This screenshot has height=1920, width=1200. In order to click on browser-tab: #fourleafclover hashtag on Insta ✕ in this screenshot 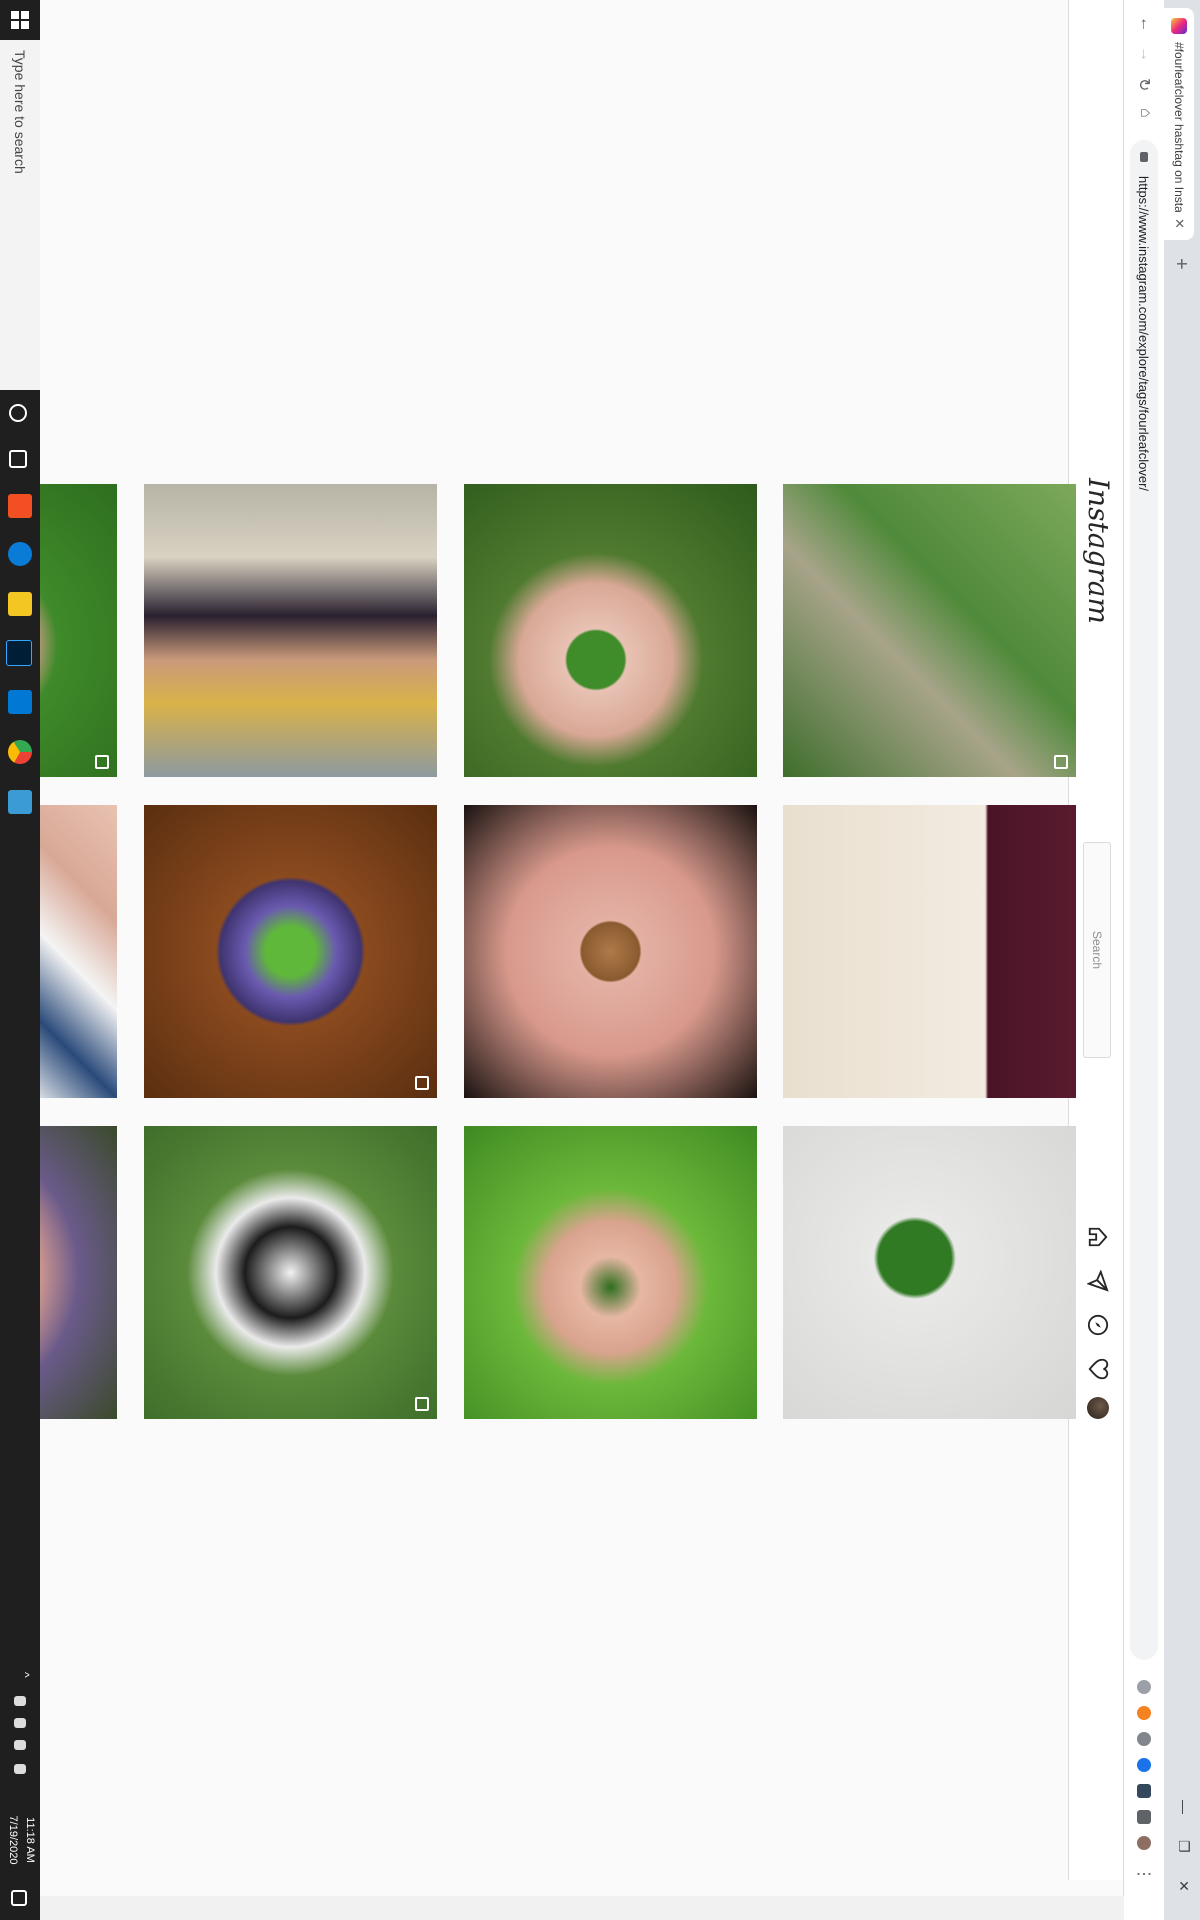, I will do `click(1179, 124)`.